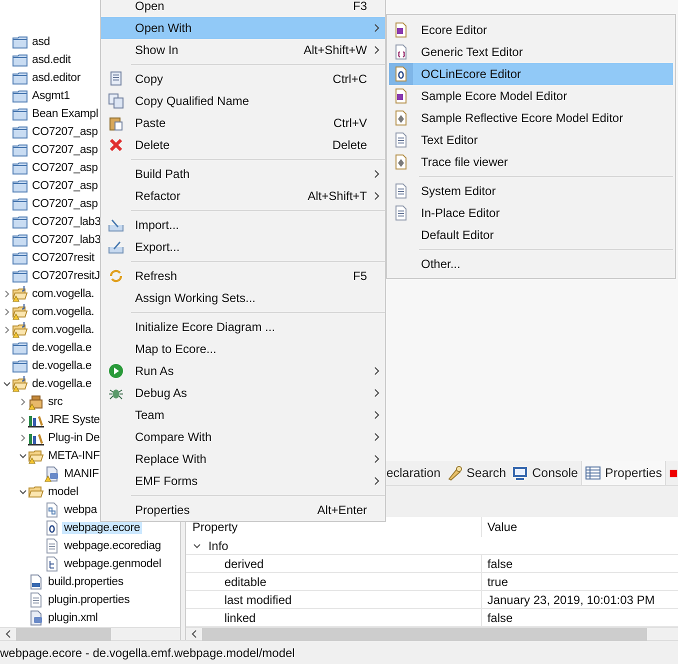  I want to click on menu-item: Refresh F5, so click(243, 276).